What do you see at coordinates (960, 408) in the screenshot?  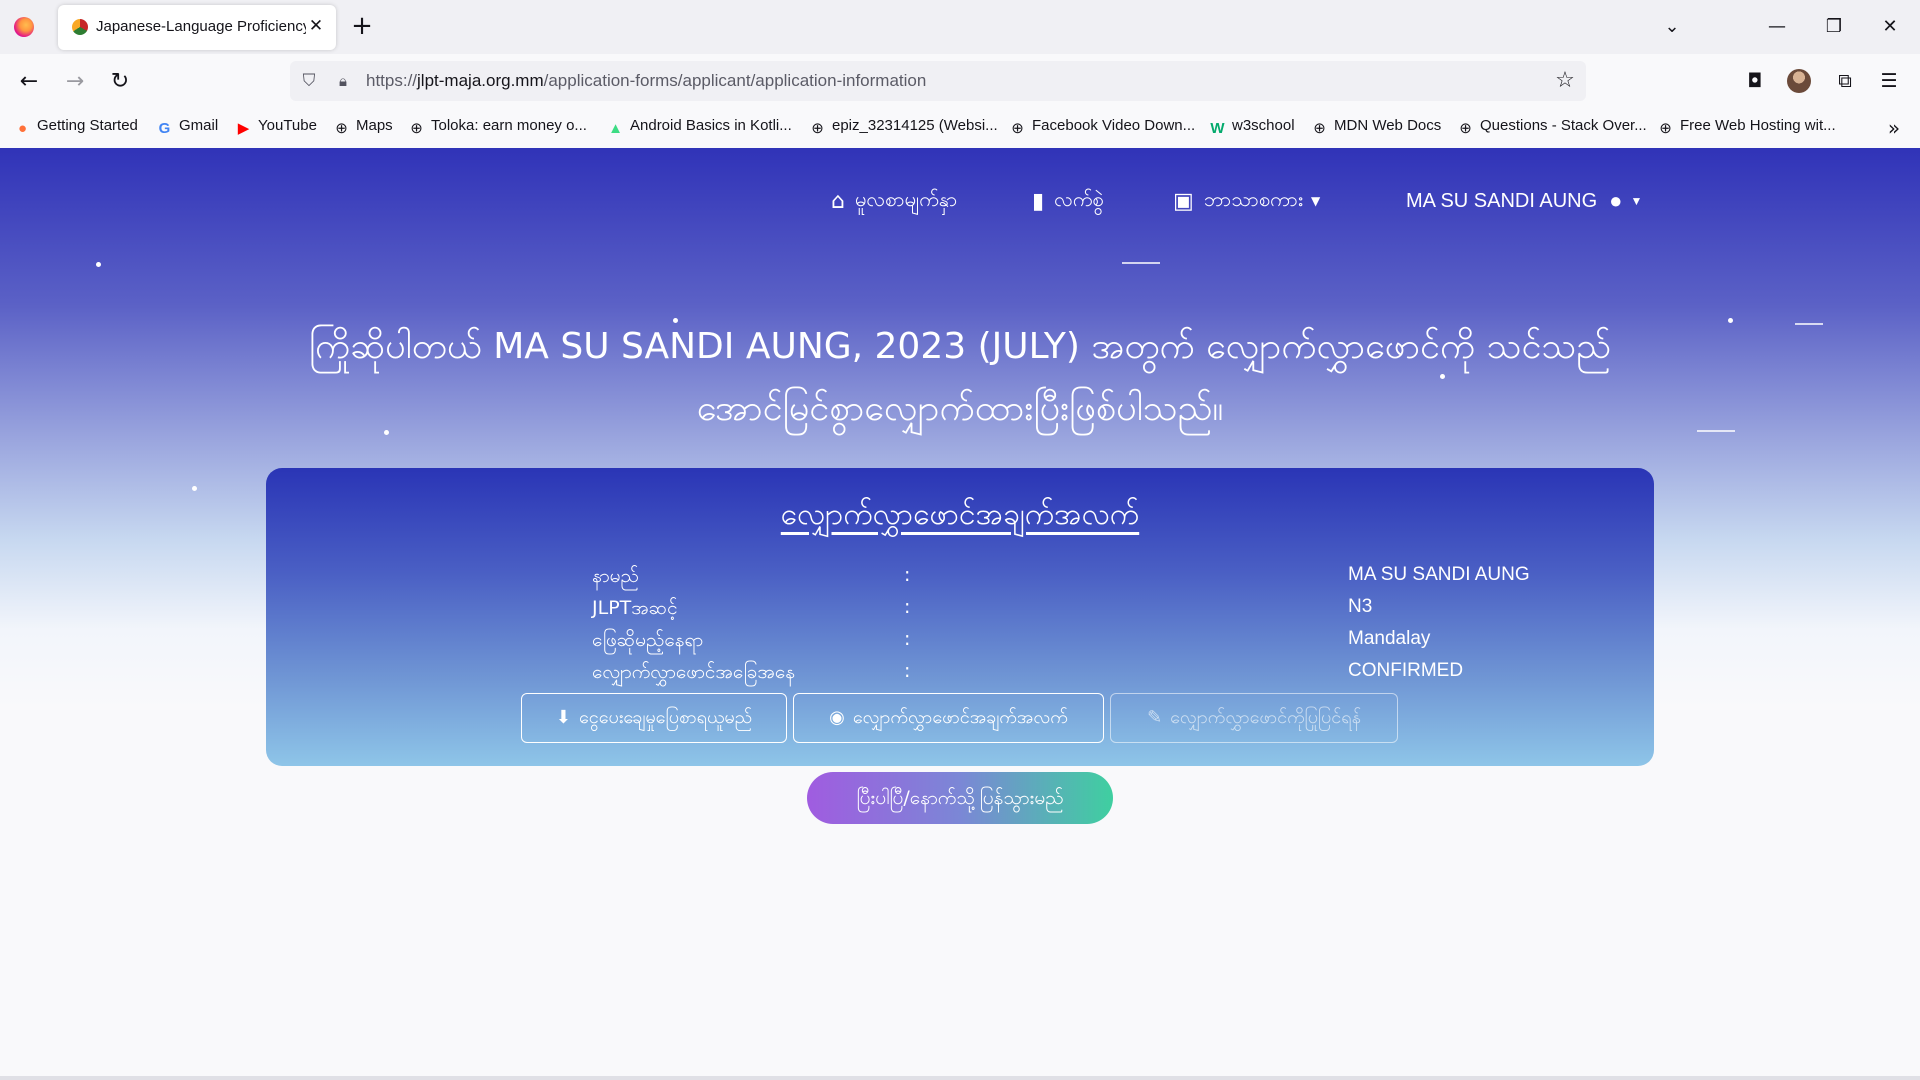 I see `welcome-message-line2: အောင်မြင်စွာလျှောက်ထားပြီးဖြစ်ပါသည်။` at bounding box center [960, 408].